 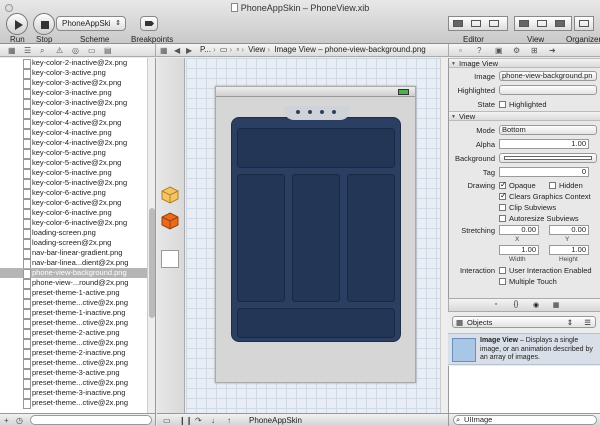 I want to click on stretch-y-field: 0.00, so click(x=569, y=230).